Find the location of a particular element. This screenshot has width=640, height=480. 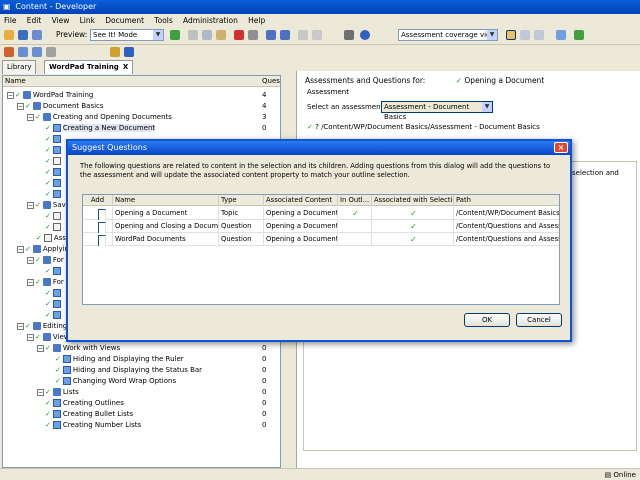

outdent-icon is located at coordinates (317, 35).